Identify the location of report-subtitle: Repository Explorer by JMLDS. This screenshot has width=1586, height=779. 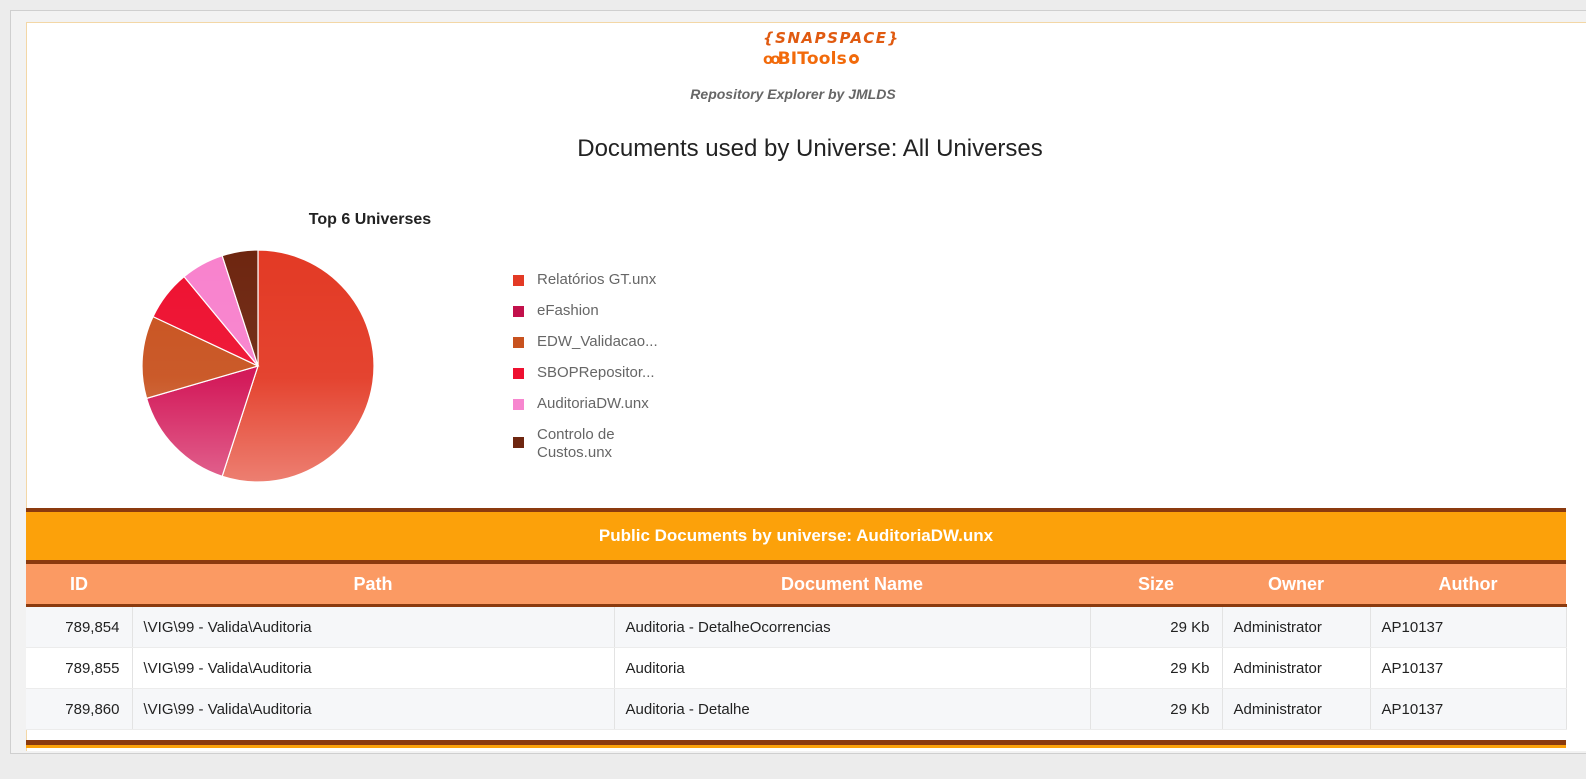
(793, 94).